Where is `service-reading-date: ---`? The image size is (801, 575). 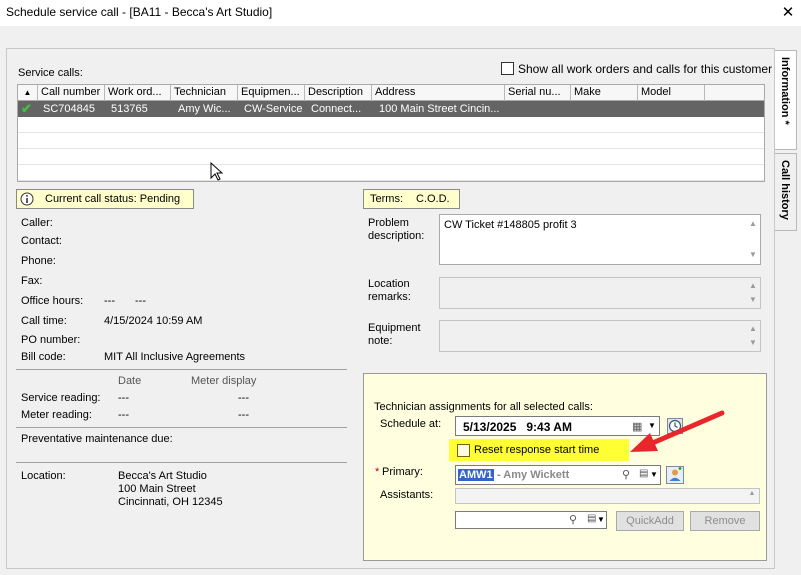 service-reading-date: --- is located at coordinates (123, 398).